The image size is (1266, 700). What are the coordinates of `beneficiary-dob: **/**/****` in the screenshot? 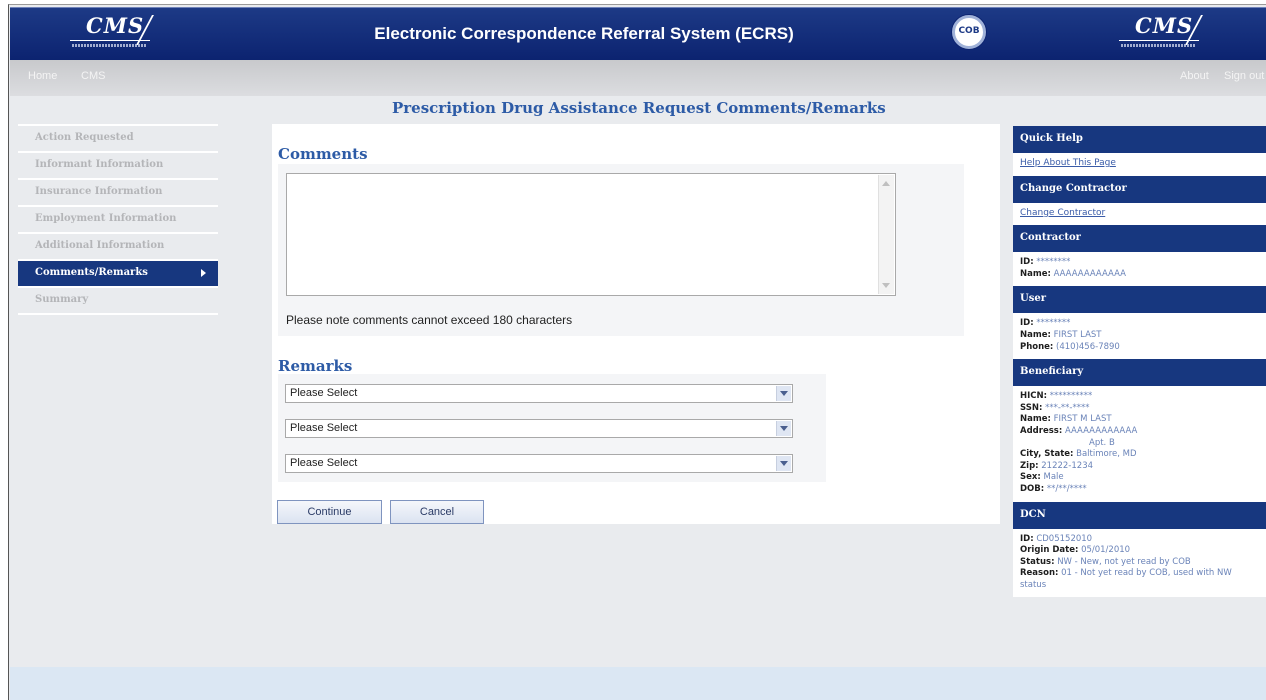 It's located at (1066, 488).